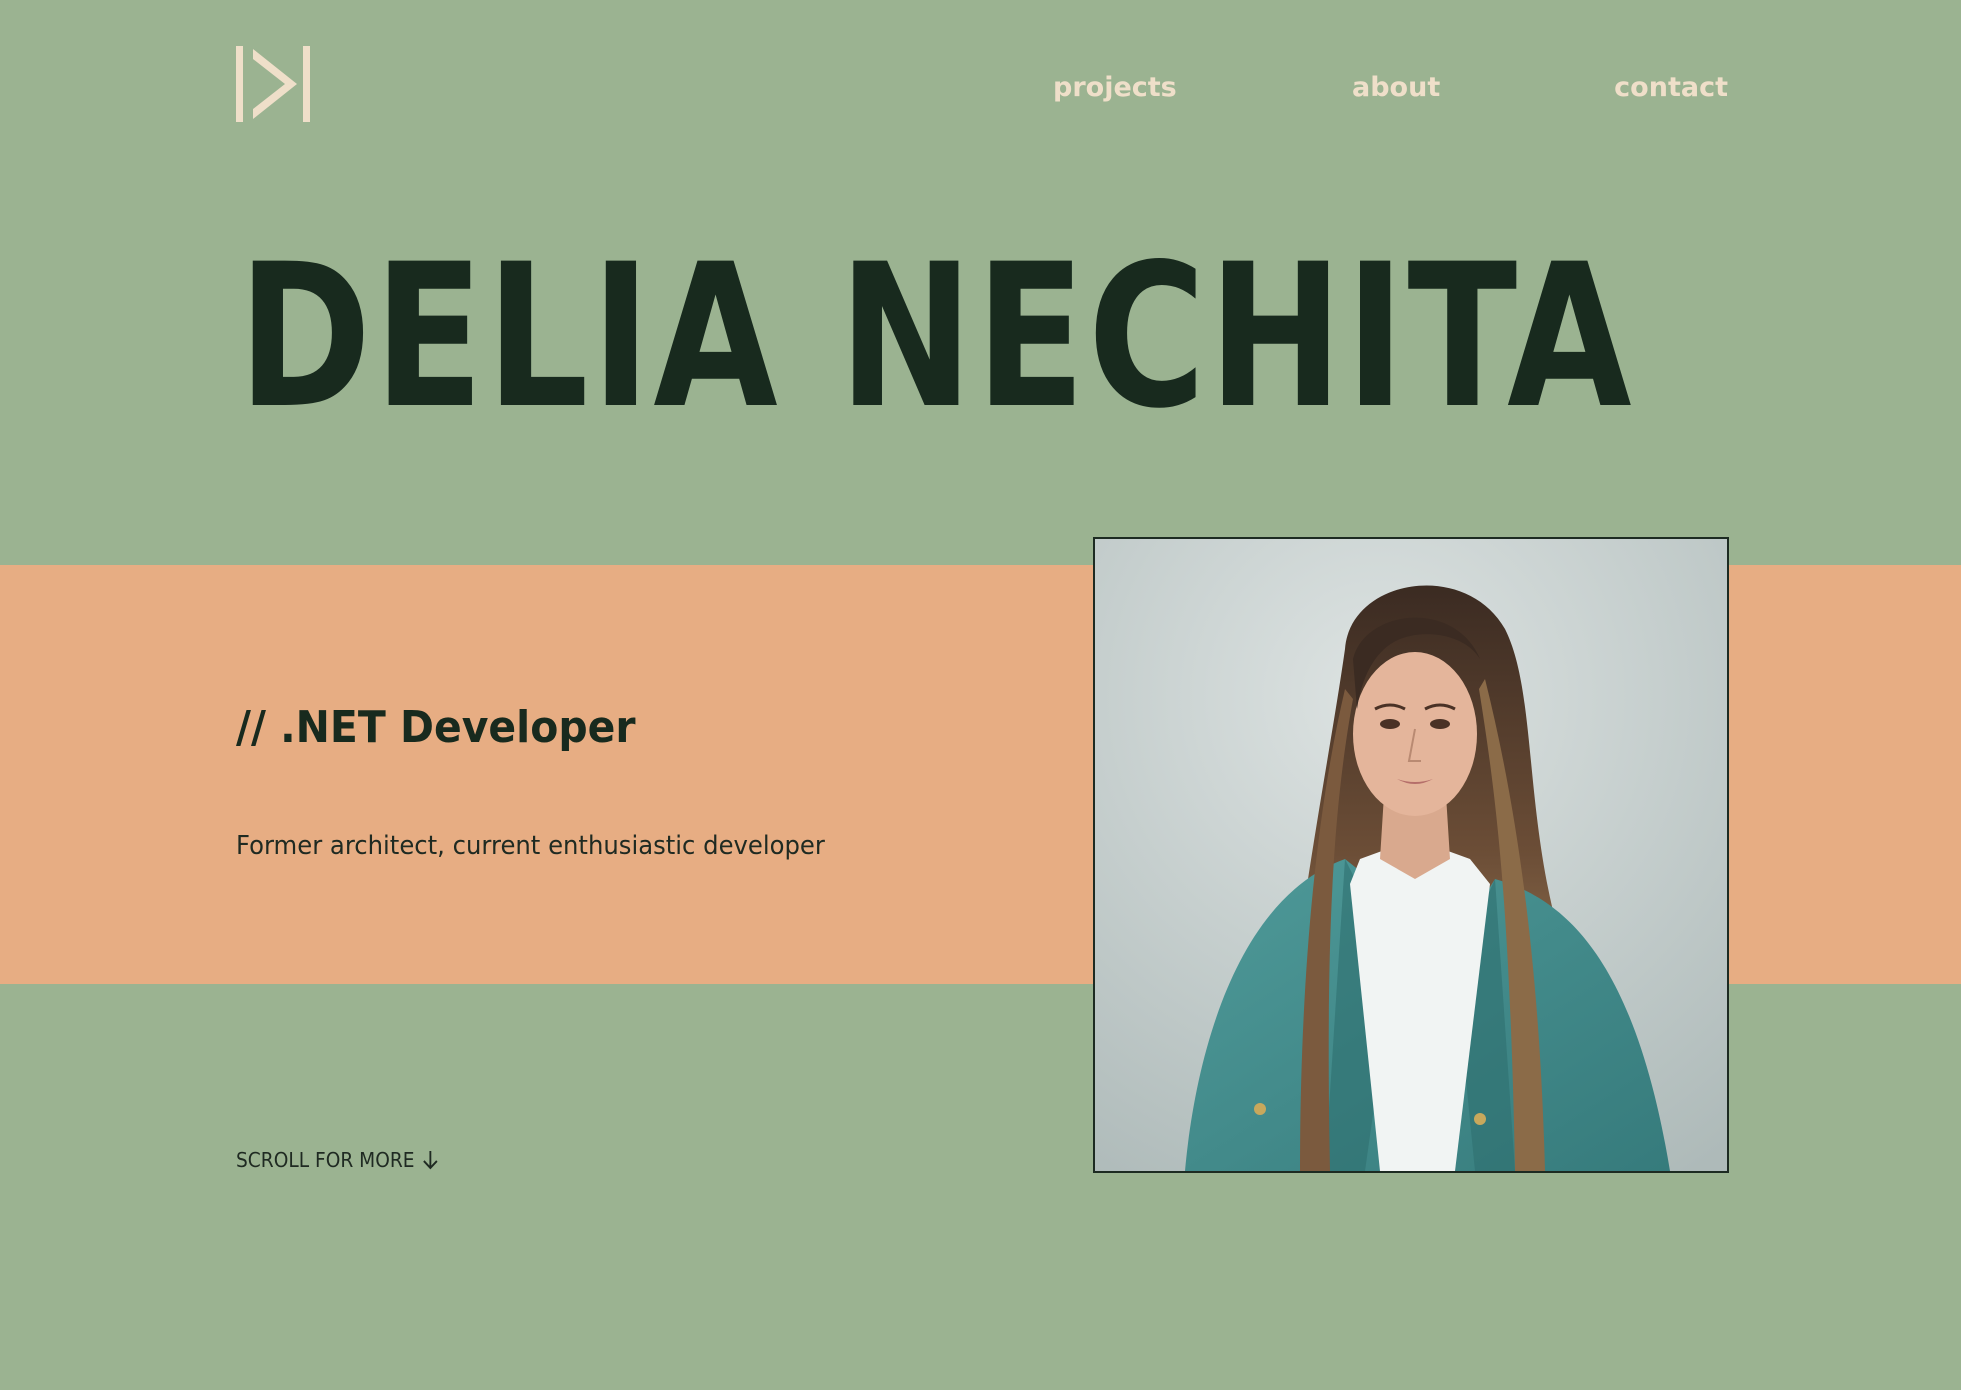 This screenshot has height=1390, width=1961. I want to click on play-end-logo-icon, so click(273, 84).